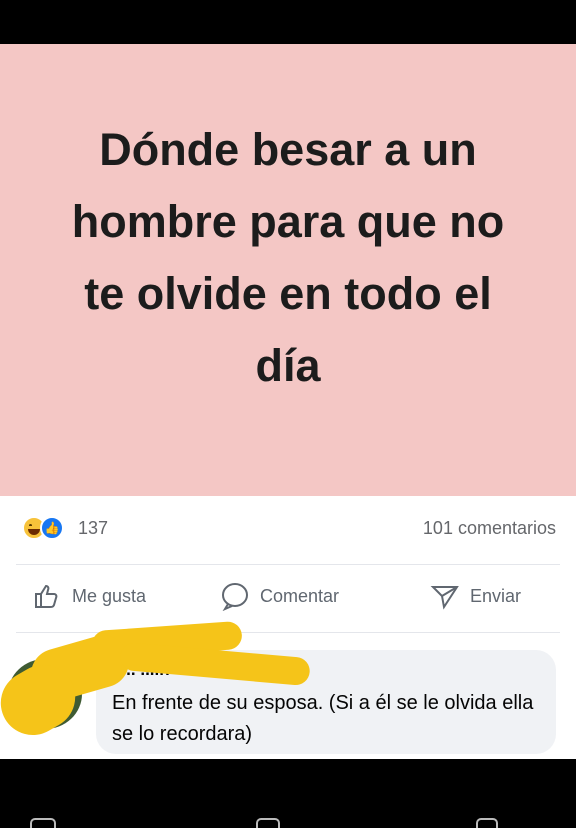  What do you see at coordinates (496, 595) in the screenshot?
I see `share-button-label: Enviar` at bounding box center [496, 595].